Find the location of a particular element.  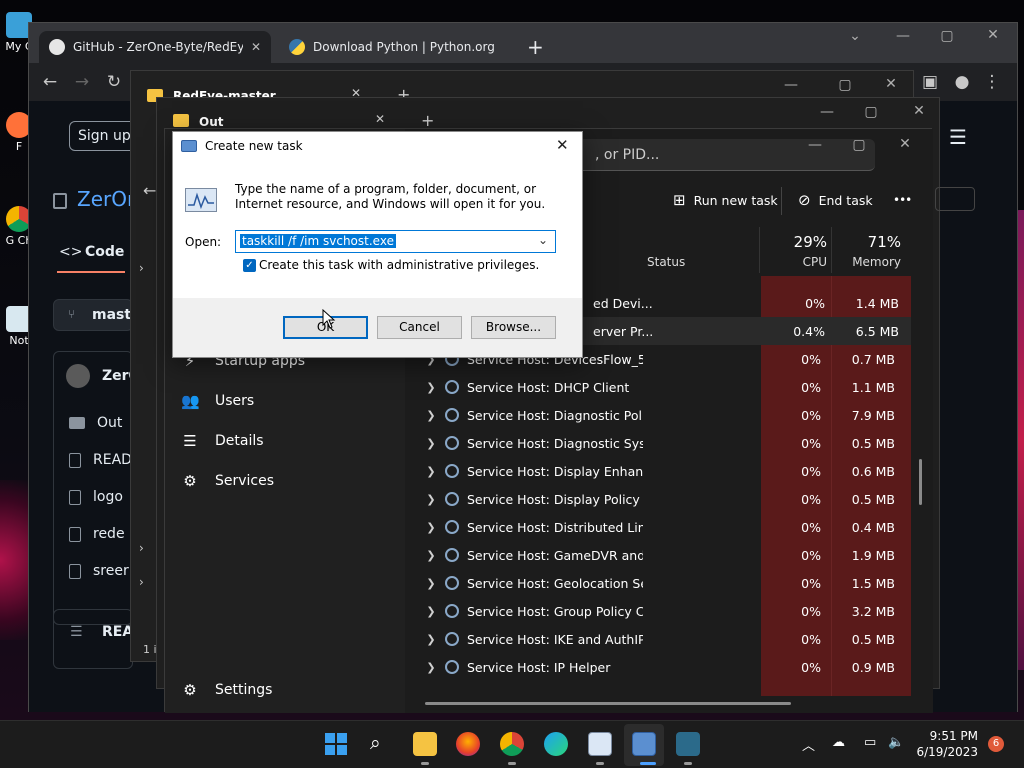

table-row: ❯Service Host: GameDVR and B...0%1.9 MB is located at coordinates (666, 555).